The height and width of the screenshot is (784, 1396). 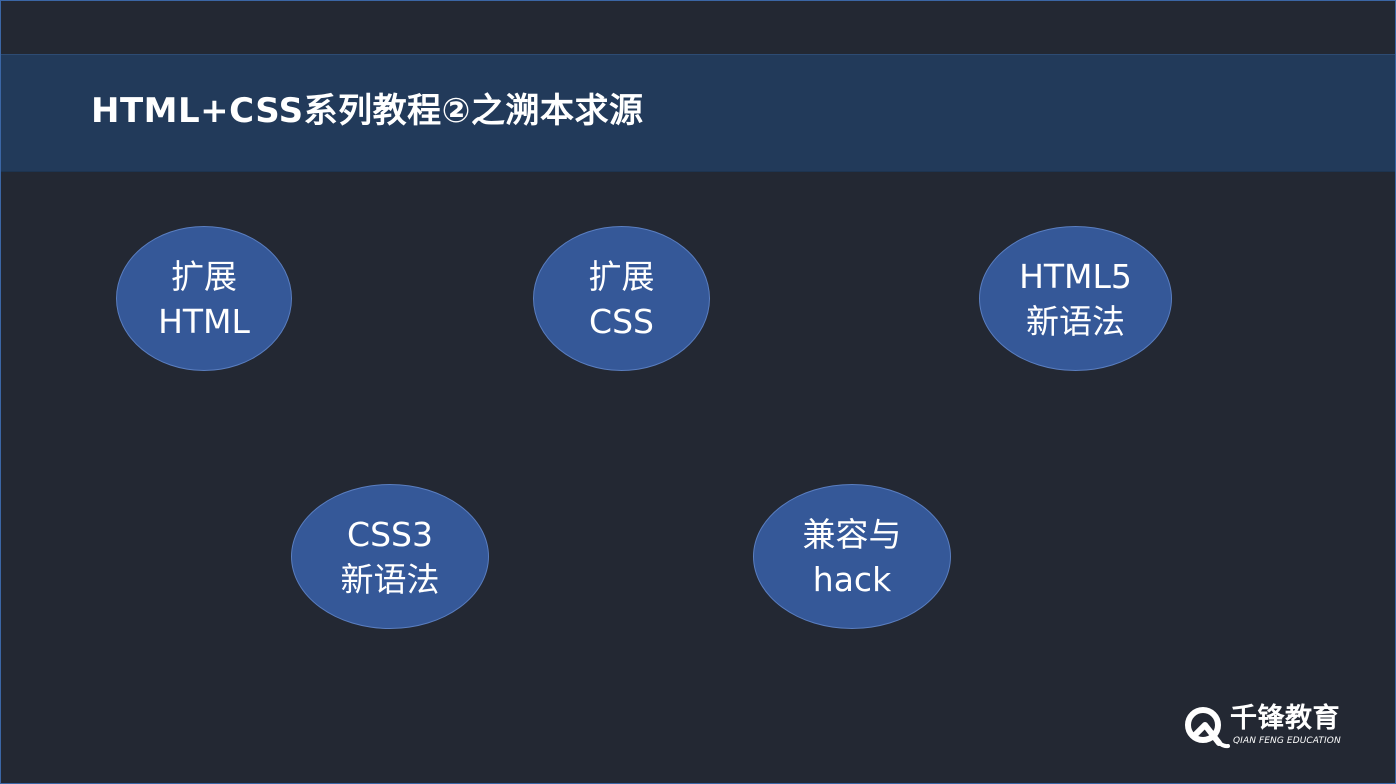 I want to click on bubble-line-2: HTML, so click(x=204, y=321).